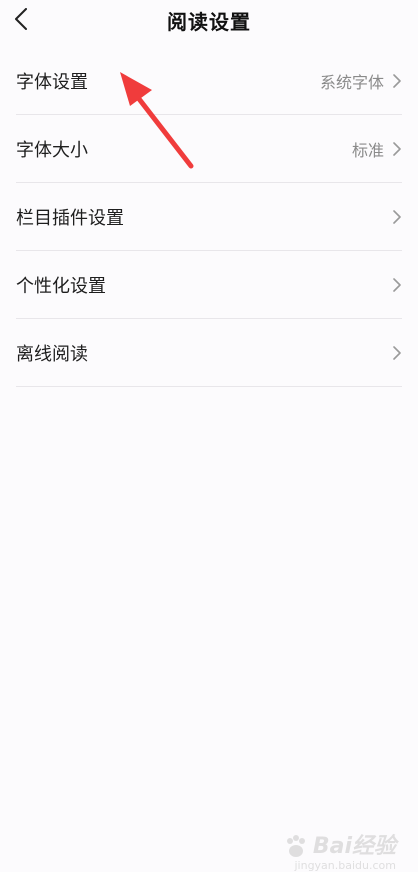 This screenshot has width=418, height=872. Describe the element at coordinates (209, 285) in the screenshot. I see `settings-item-personalization: 个性化设置` at that location.